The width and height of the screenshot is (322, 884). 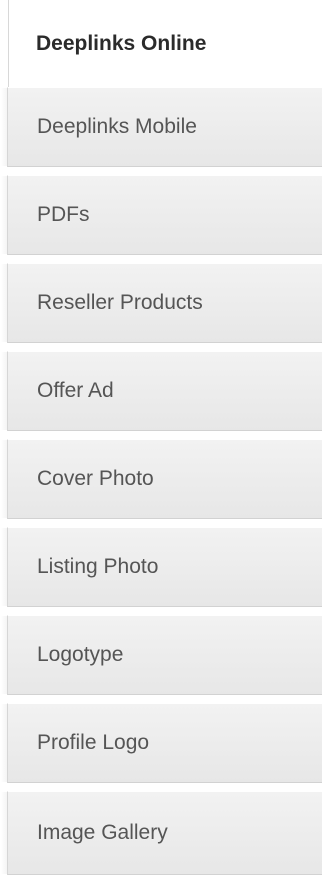 What do you see at coordinates (161, 127) in the screenshot?
I see `tab-deeplinks-mobile: Deeplinks Mobile` at bounding box center [161, 127].